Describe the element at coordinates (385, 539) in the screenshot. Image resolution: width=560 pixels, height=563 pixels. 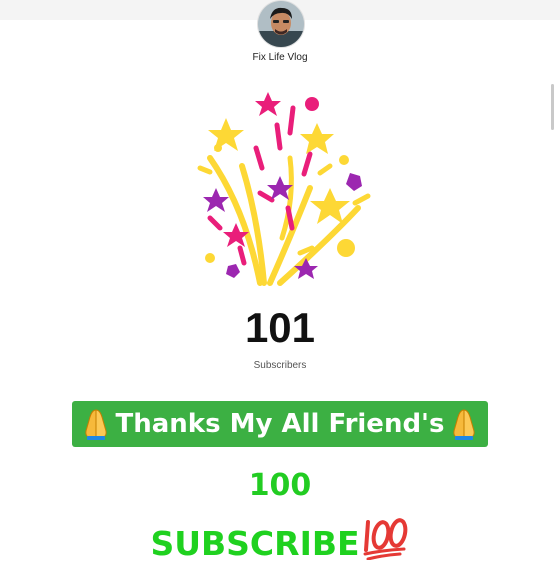
I see `hundred-points-icon` at that location.